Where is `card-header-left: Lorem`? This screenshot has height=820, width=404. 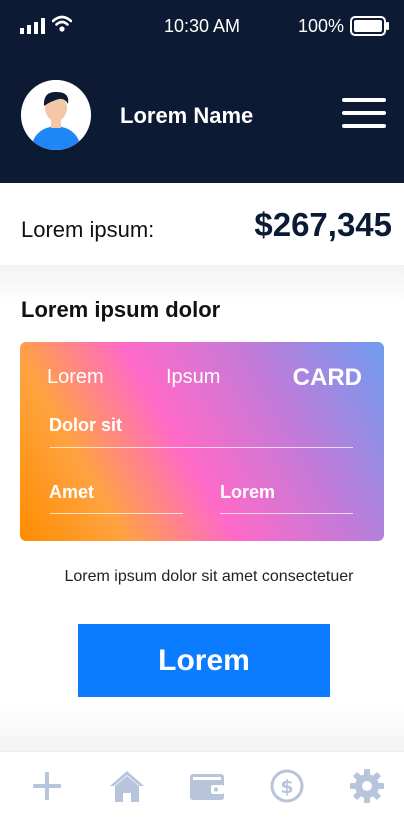
card-header-left: Lorem is located at coordinates (75, 377).